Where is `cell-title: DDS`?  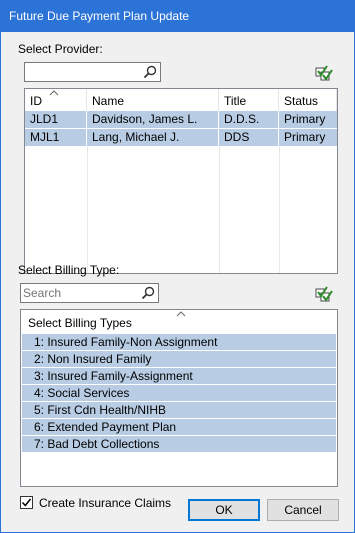
cell-title: DDS is located at coordinates (249, 137).